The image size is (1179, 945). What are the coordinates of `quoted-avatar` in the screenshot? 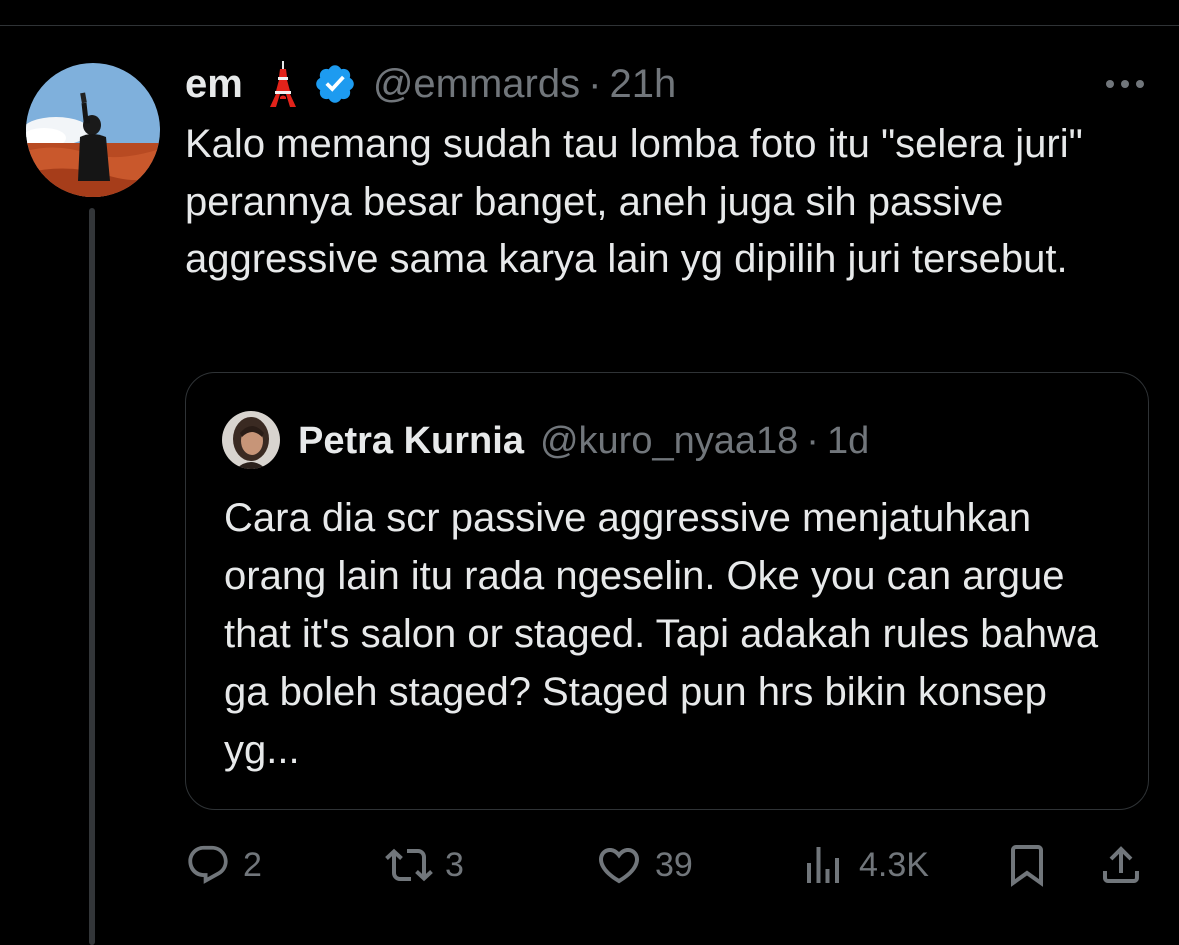 It's located at (251, 440).